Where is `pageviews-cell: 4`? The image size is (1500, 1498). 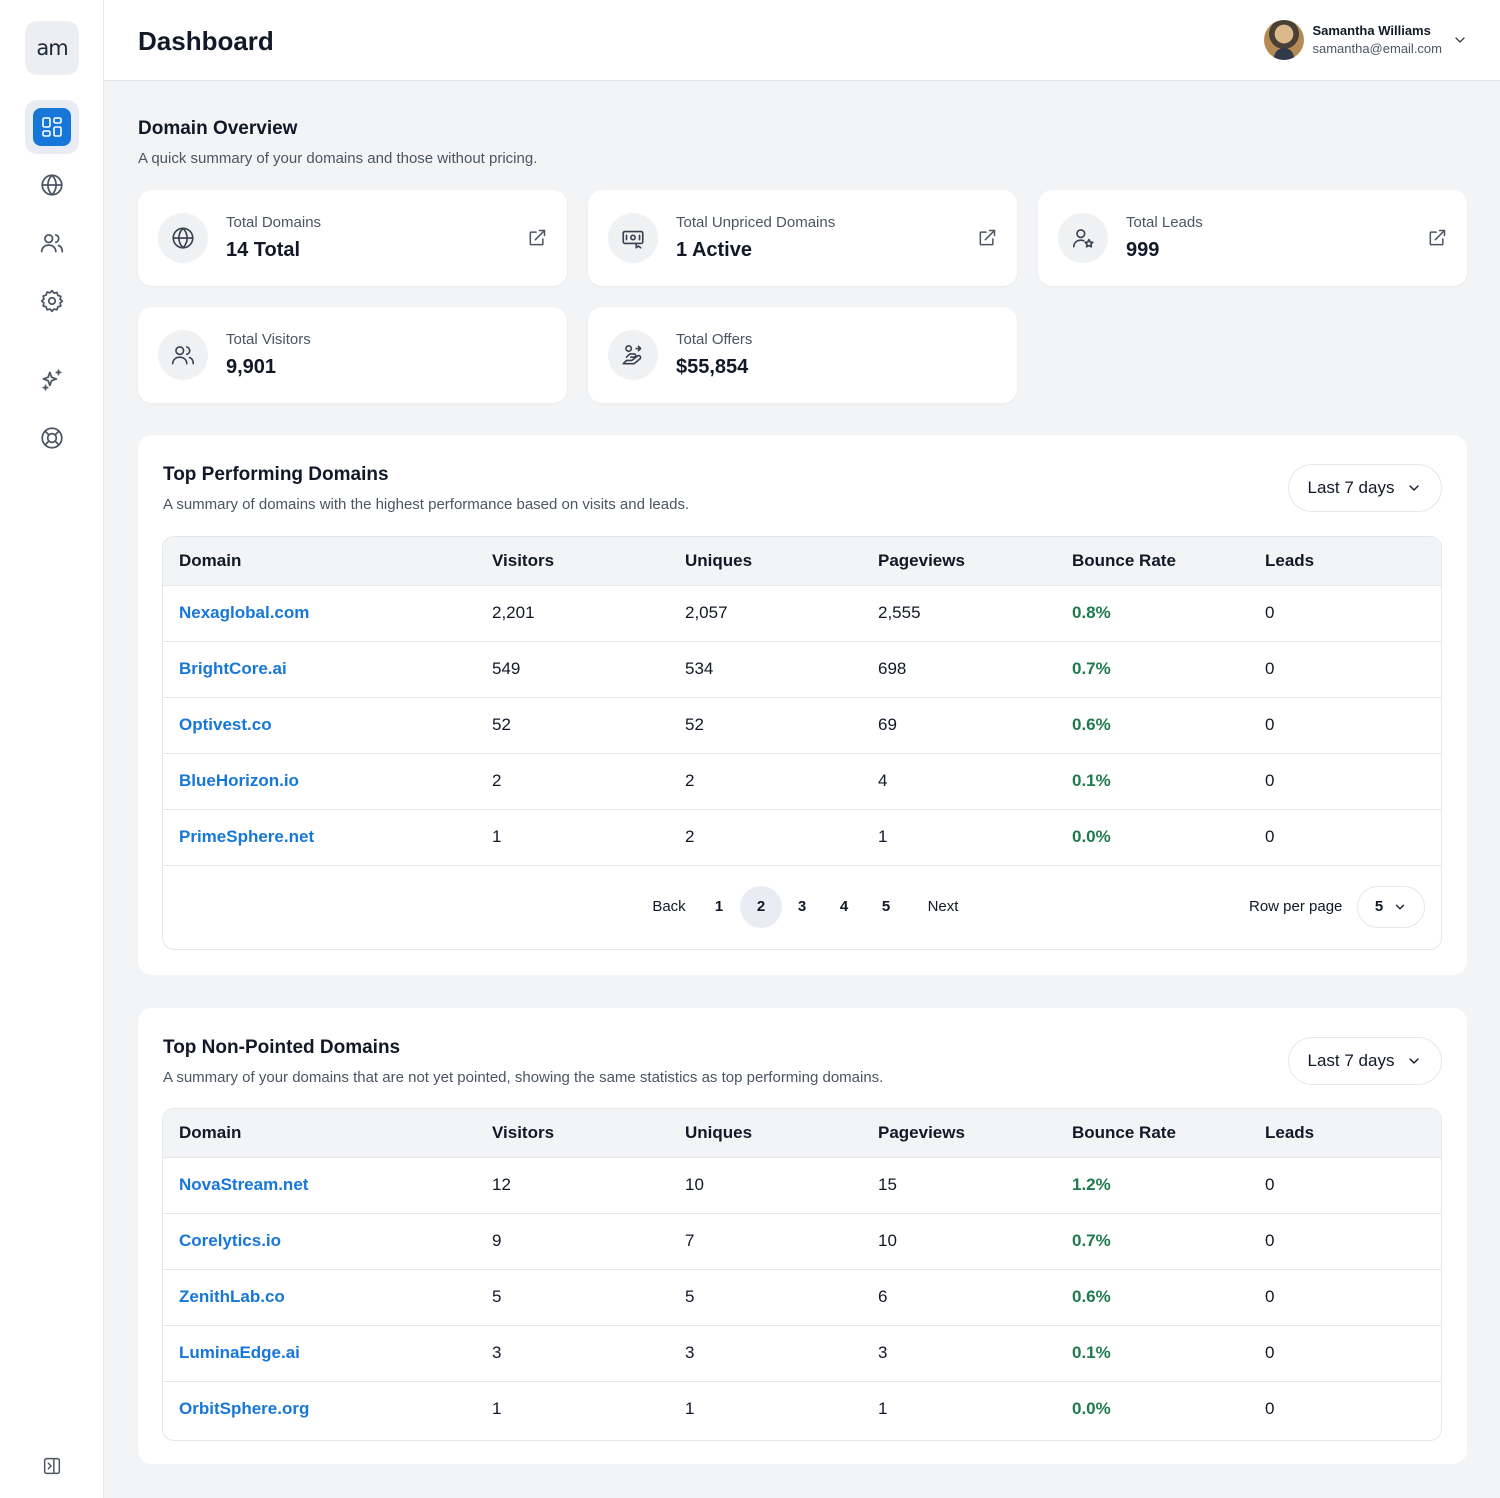 pageviews-cell: 4 is located at coordinates (883, 780).